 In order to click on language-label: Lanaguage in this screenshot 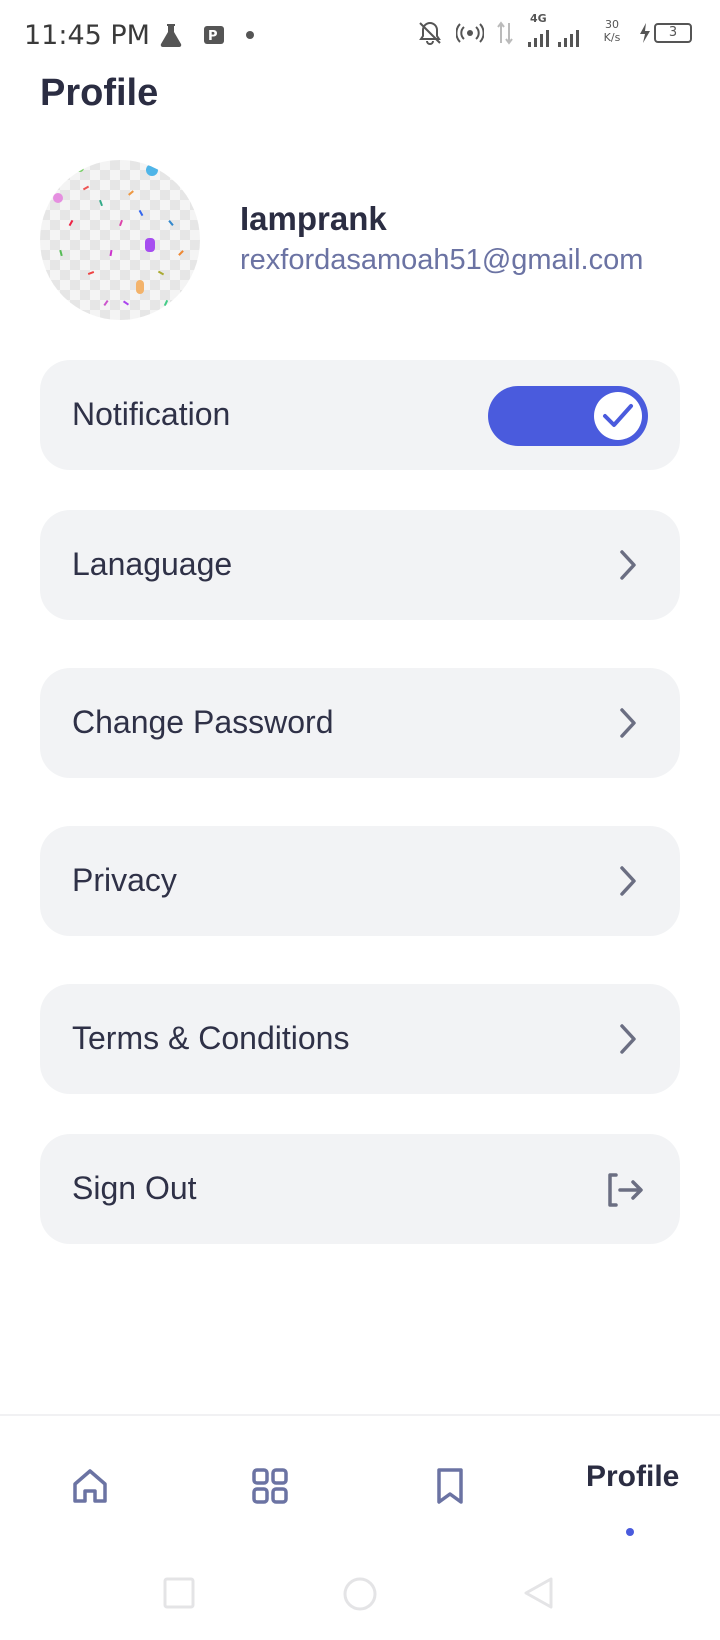, I will do `click(152, 564)`.